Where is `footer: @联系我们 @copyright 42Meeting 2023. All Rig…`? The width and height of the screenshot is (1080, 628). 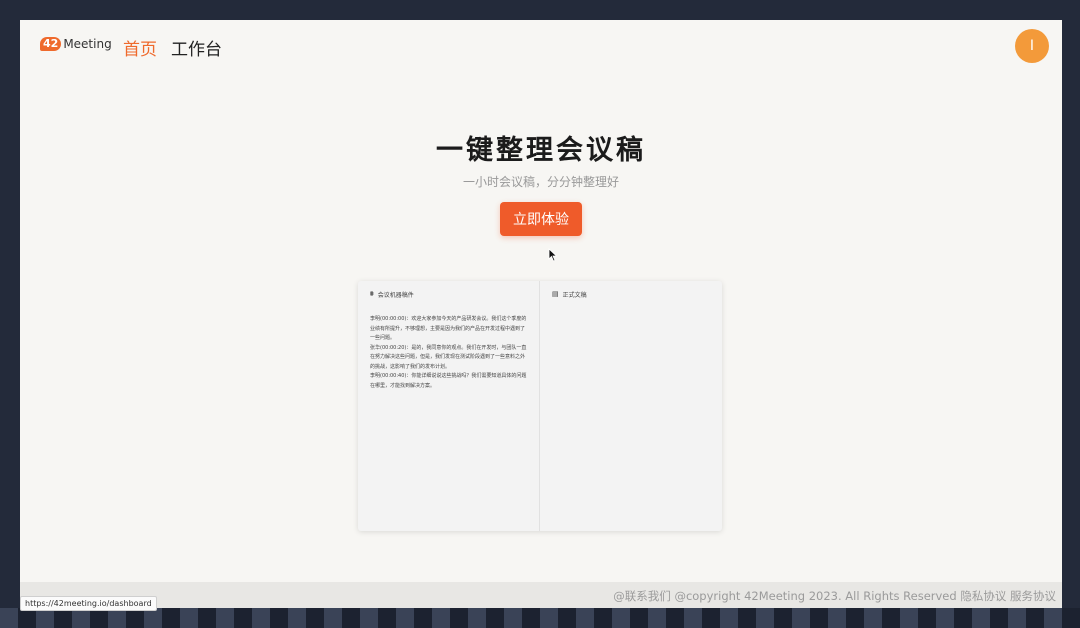 footer: @联系我们 @copyright 42Meeting 2023. All Rig… is located at coordinates (541, 595).